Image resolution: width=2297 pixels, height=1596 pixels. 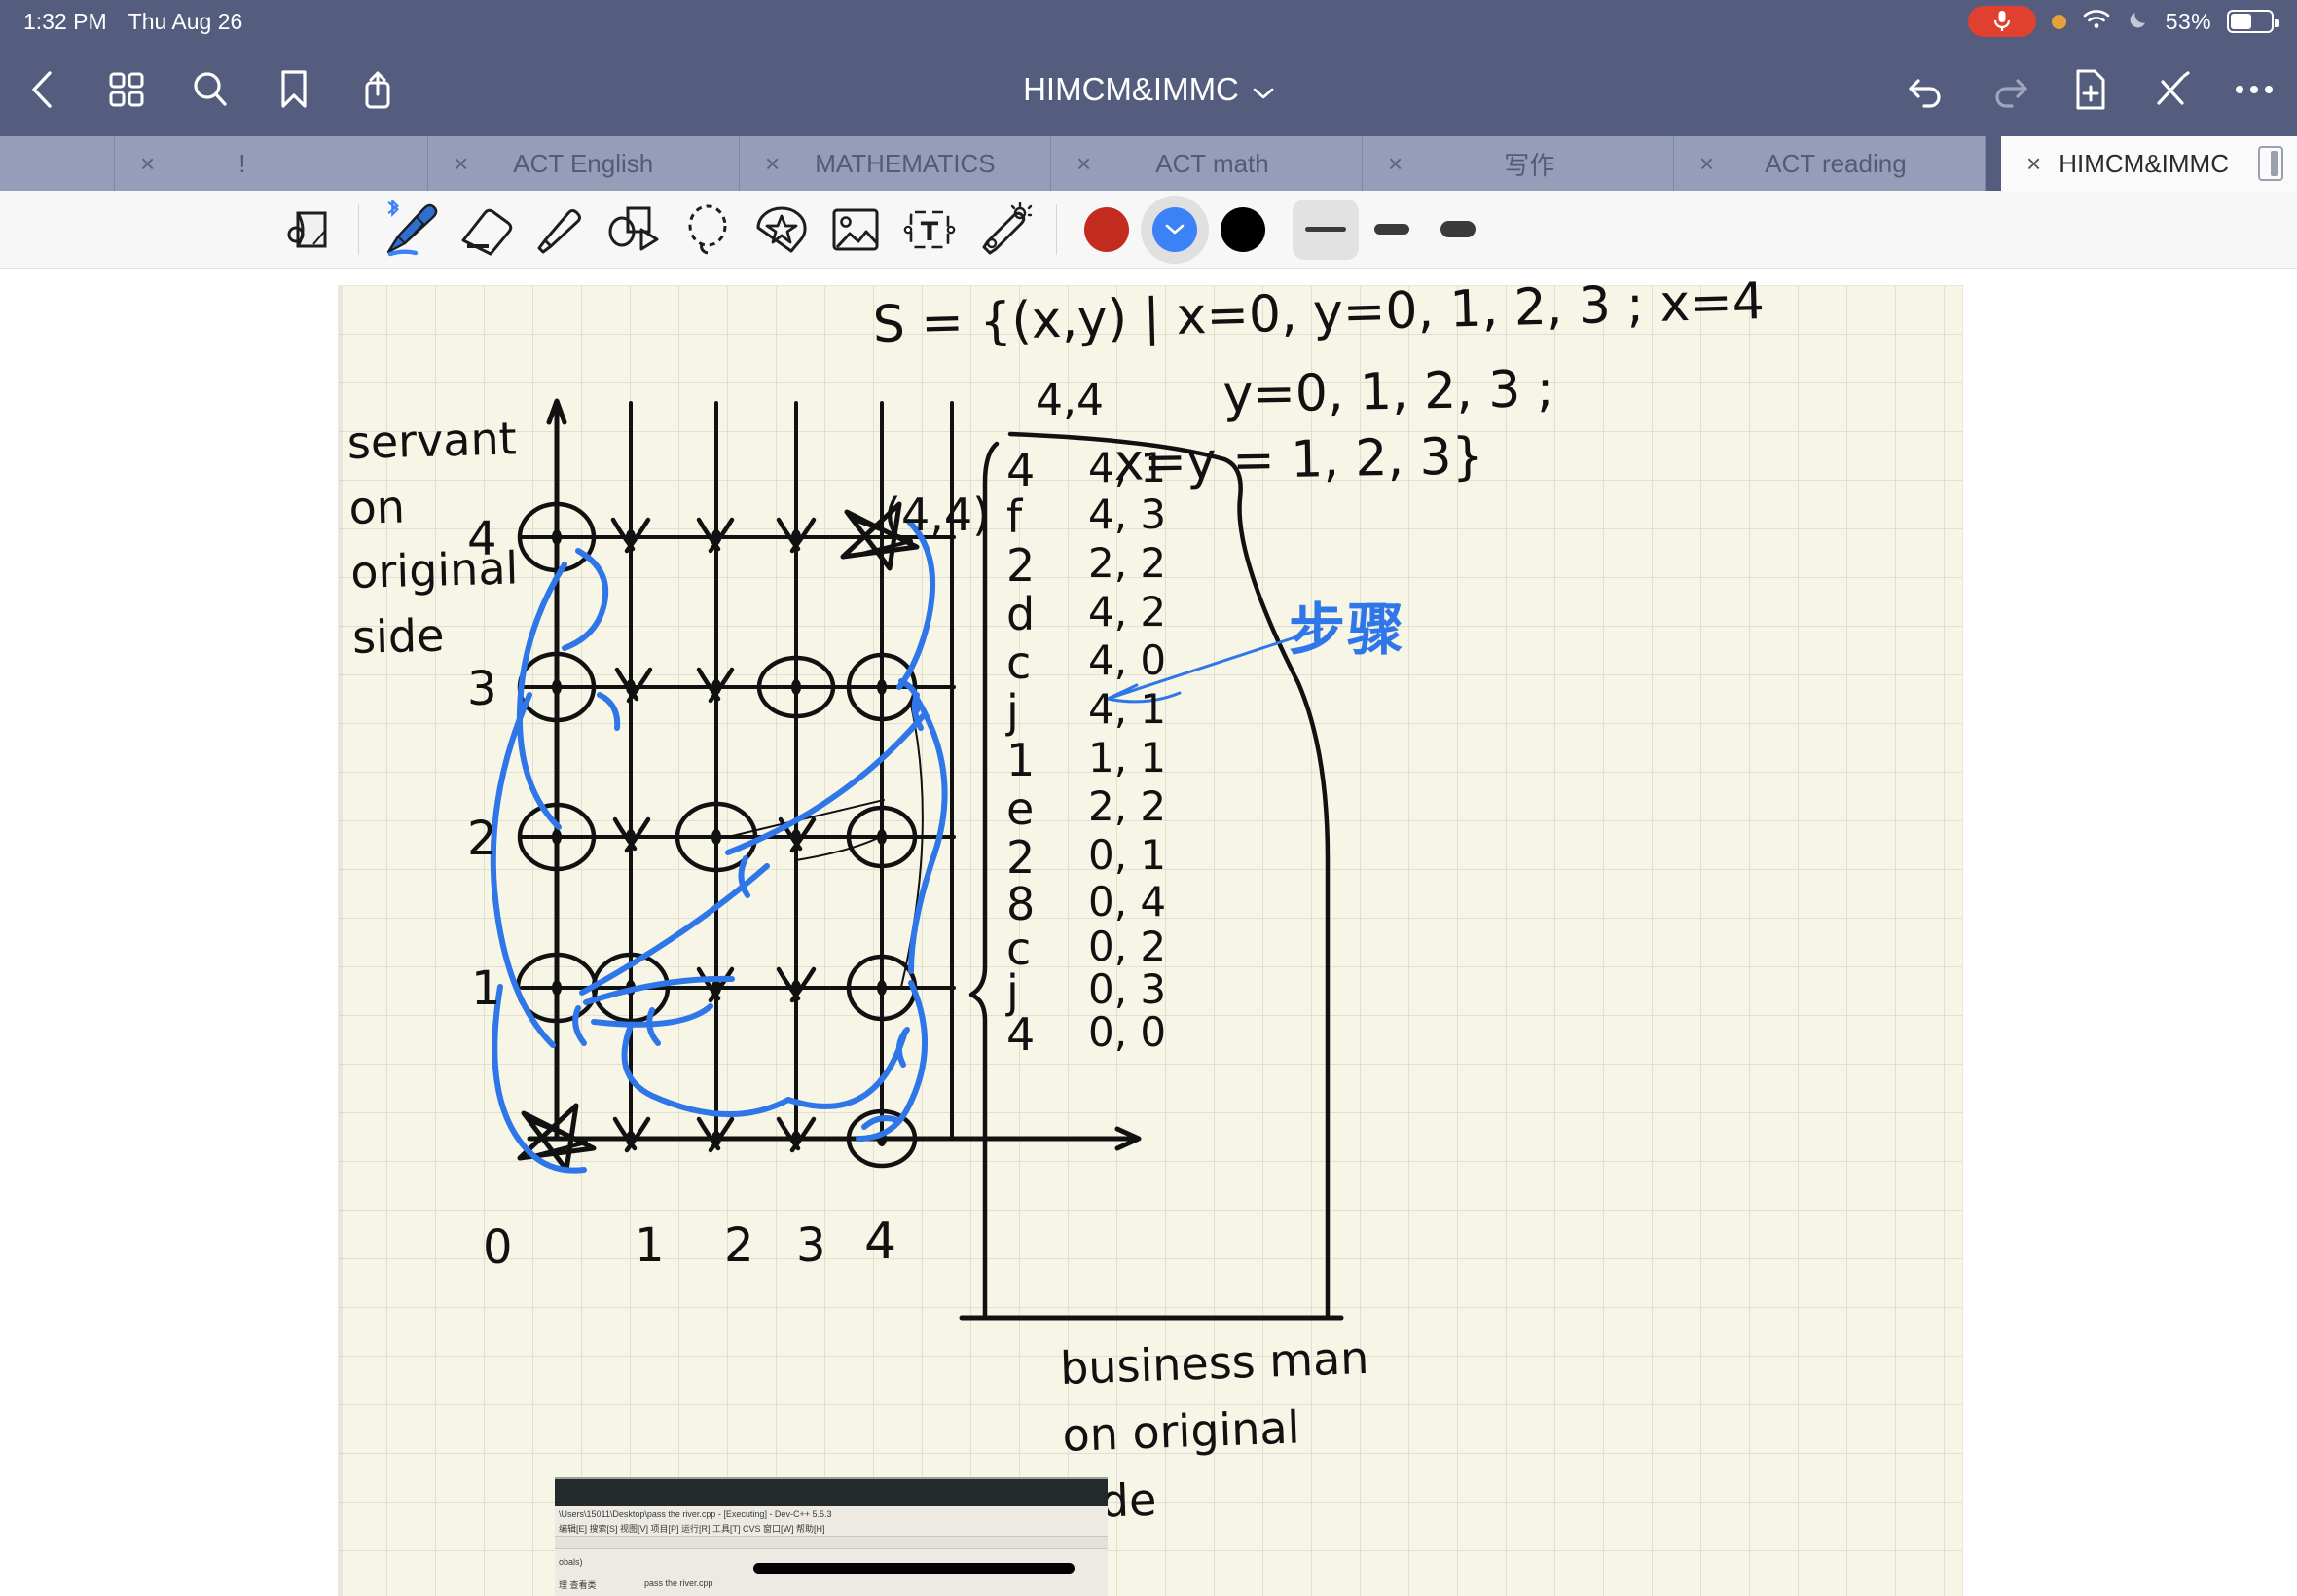 I want to click on status-date: Thu Aug 26, so click(x=185, y=21).